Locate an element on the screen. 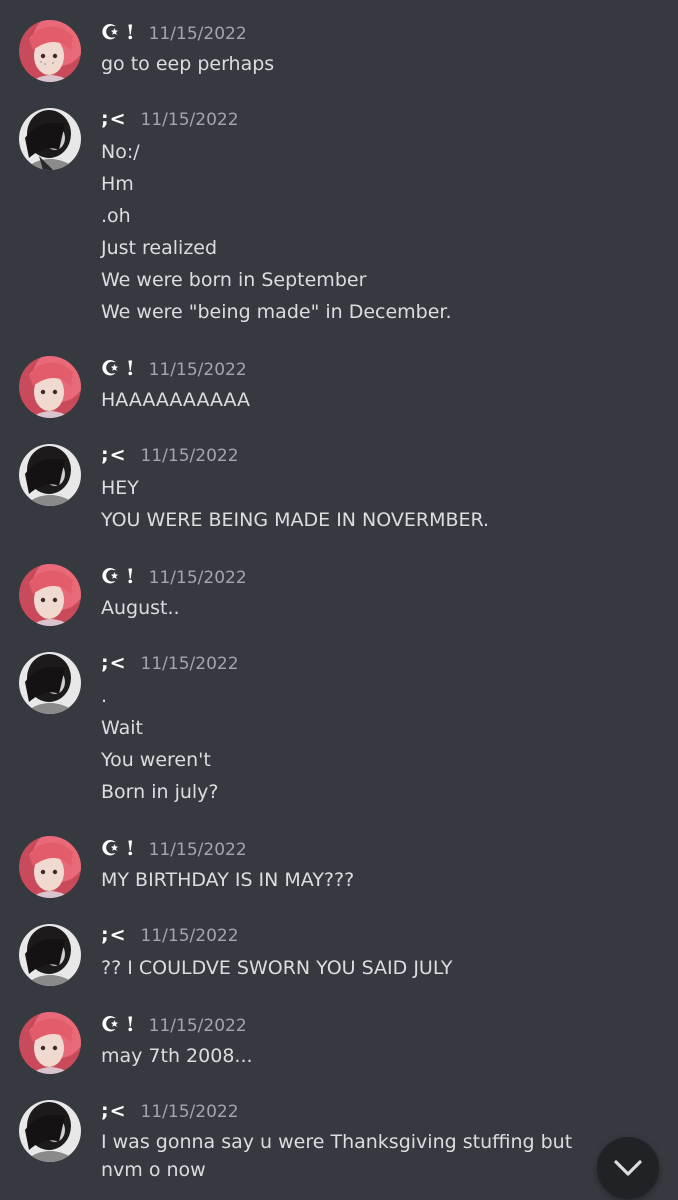 The width and height of the screenshot is (678, 1200). message-line: MY BIRTHDAY IS IN MAY??? is located at coordinates (228, 880).